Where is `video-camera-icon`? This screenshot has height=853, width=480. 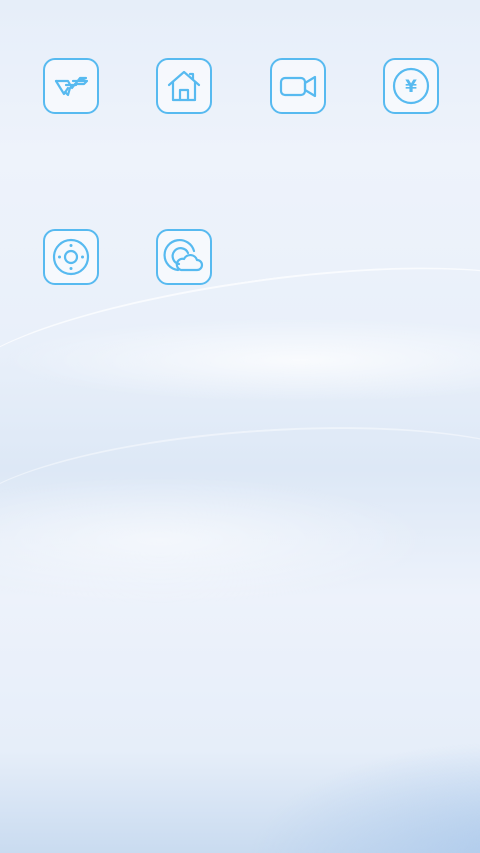 video-camera-icon is located at coordinates (297, 86).